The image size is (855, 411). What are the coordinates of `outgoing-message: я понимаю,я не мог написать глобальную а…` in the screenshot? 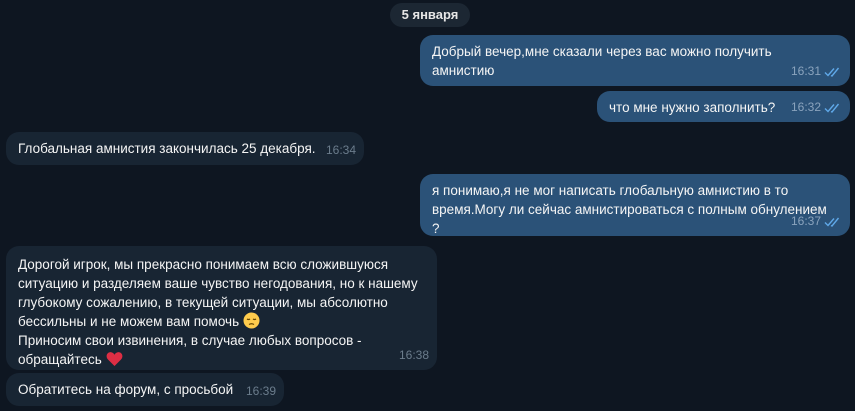 It's located at (635, 205).